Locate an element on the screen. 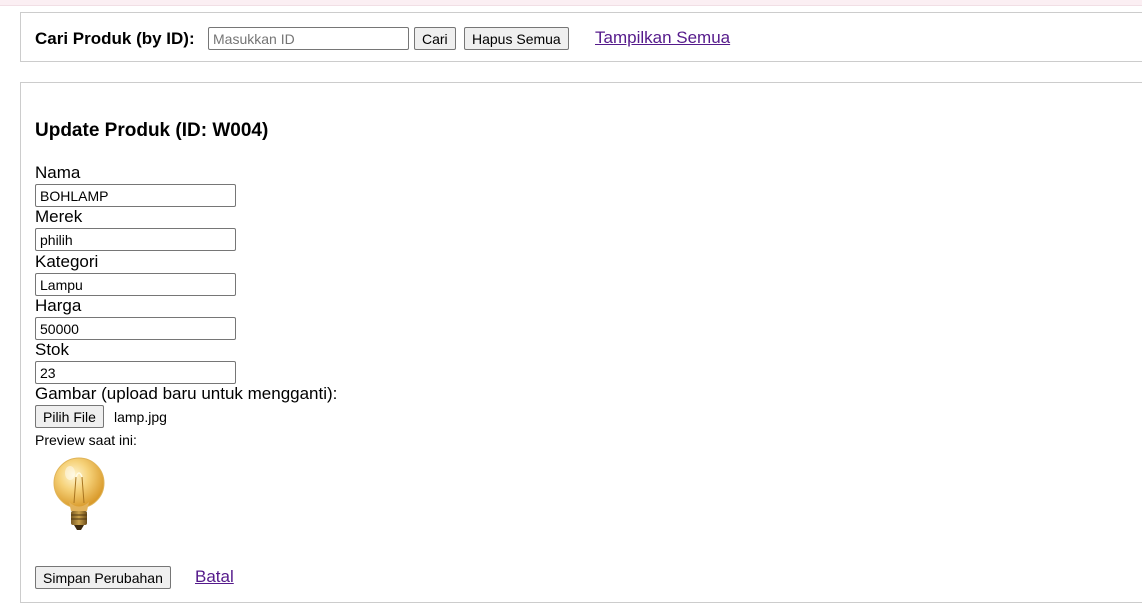 This screenshot has width=1142, height=608. brand-input is located at coordinates (135, 239).